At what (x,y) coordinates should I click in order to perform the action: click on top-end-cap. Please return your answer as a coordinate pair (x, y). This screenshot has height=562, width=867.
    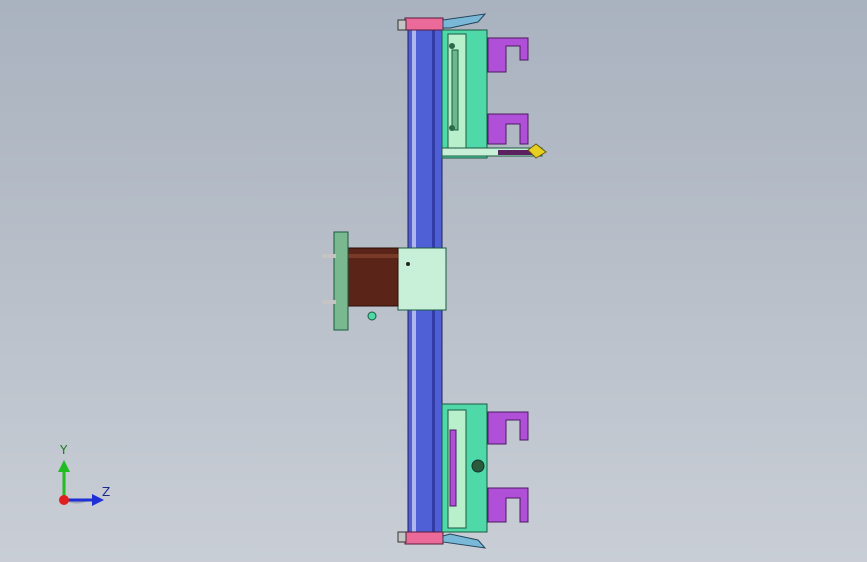
    Looking at the image, I should click on (442, 22).